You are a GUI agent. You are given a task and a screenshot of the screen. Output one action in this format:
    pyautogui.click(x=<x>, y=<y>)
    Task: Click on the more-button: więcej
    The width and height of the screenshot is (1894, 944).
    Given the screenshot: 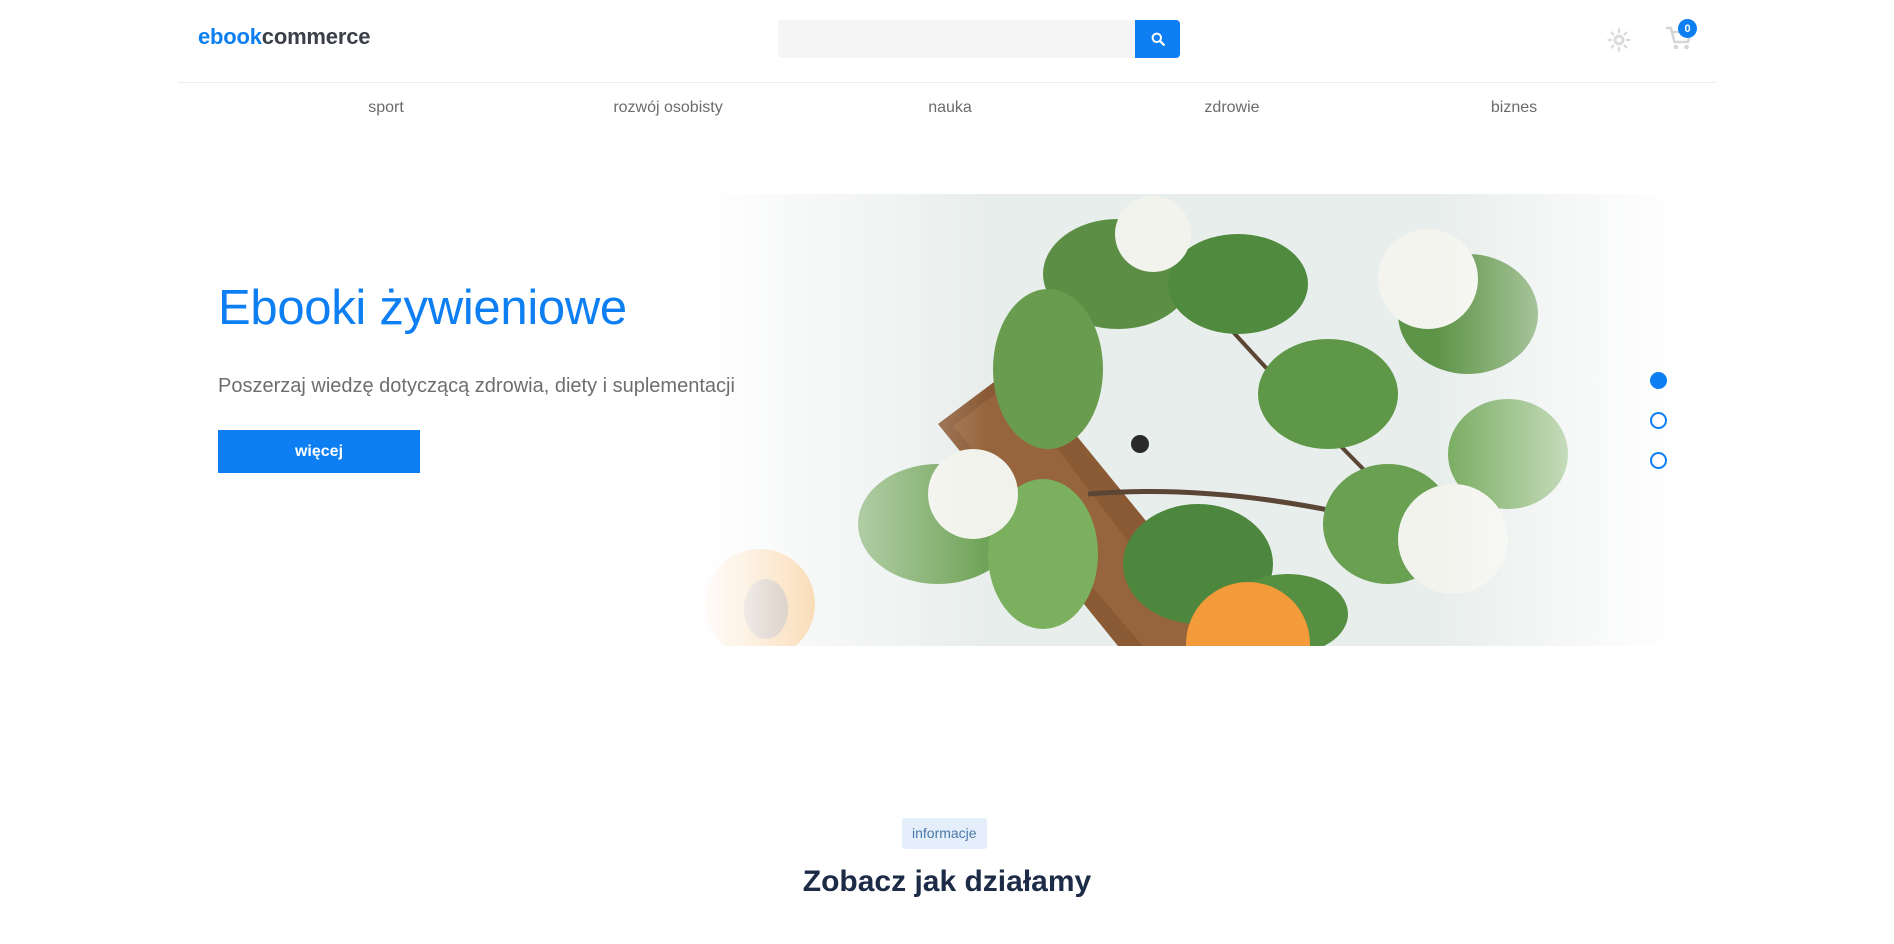 What is the action you would take?
    pyautogui.click(x=319, y=451)
    